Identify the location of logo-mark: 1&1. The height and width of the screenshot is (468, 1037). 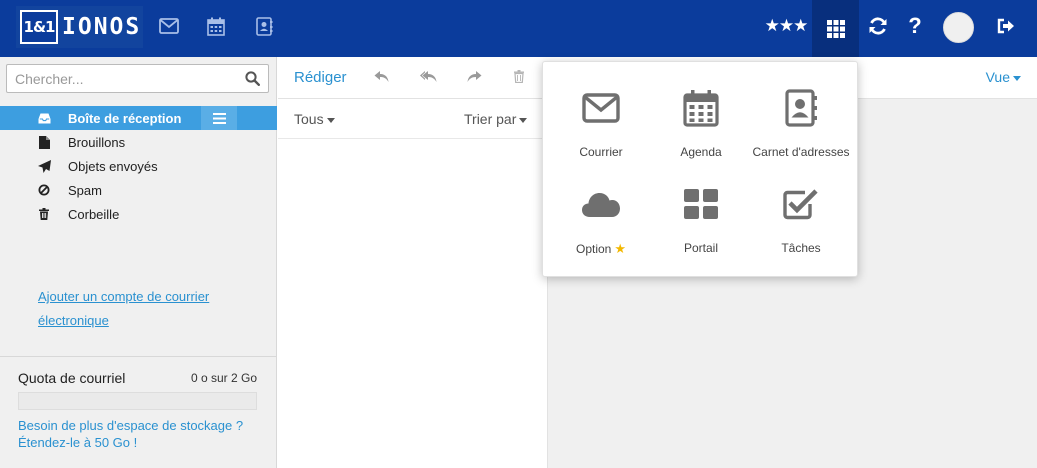
(39, 27).